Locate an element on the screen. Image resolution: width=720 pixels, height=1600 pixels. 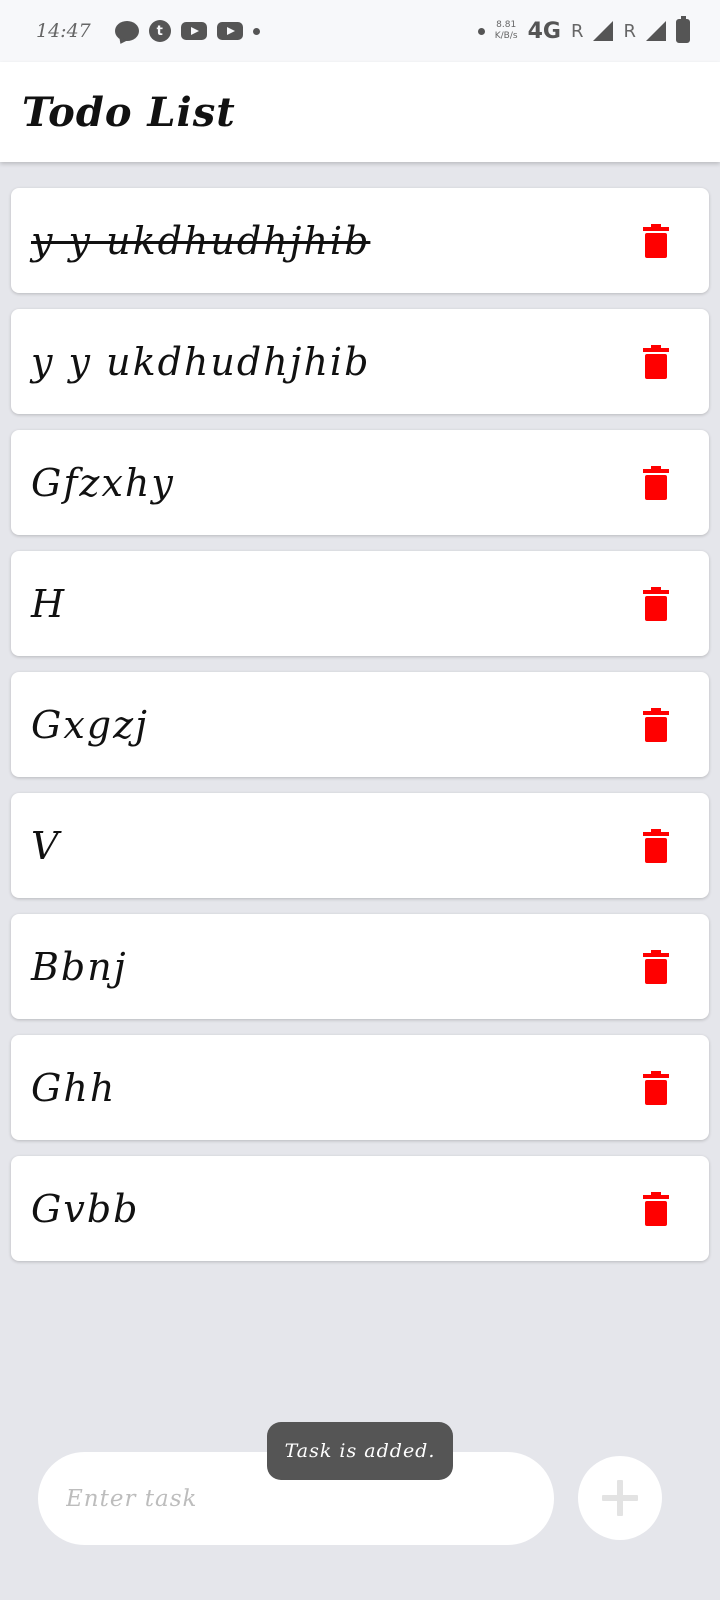
plus-icon is located at coordinates (620, 1498).